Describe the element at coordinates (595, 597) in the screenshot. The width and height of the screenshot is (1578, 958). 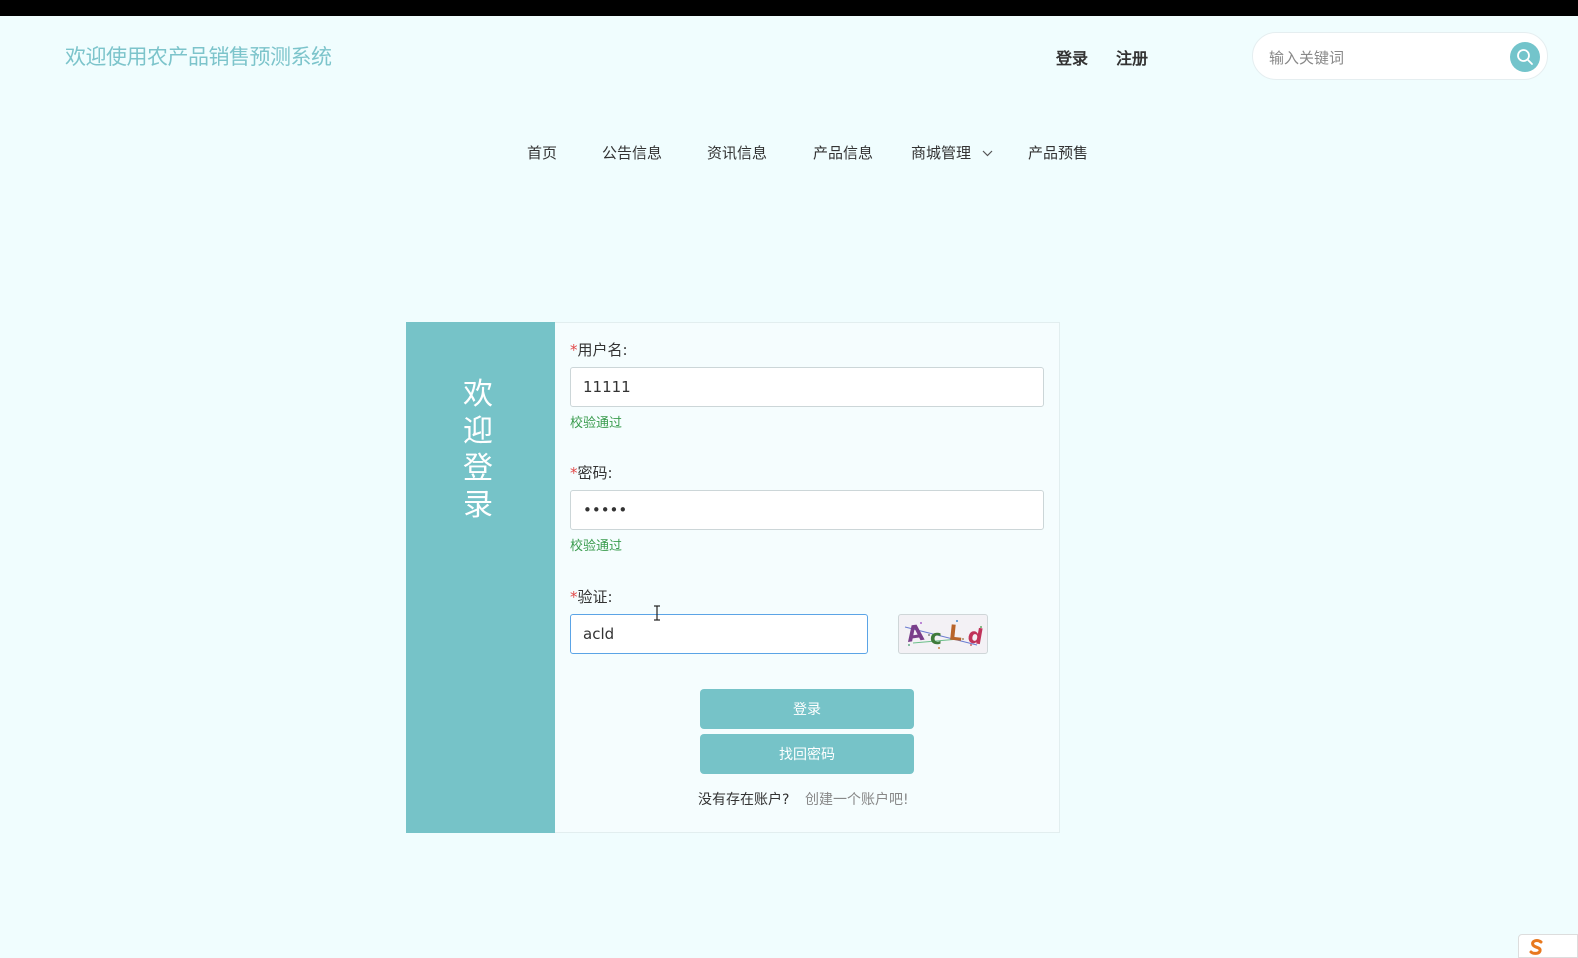
I see `captcha-label-text: 验证:` at that location.